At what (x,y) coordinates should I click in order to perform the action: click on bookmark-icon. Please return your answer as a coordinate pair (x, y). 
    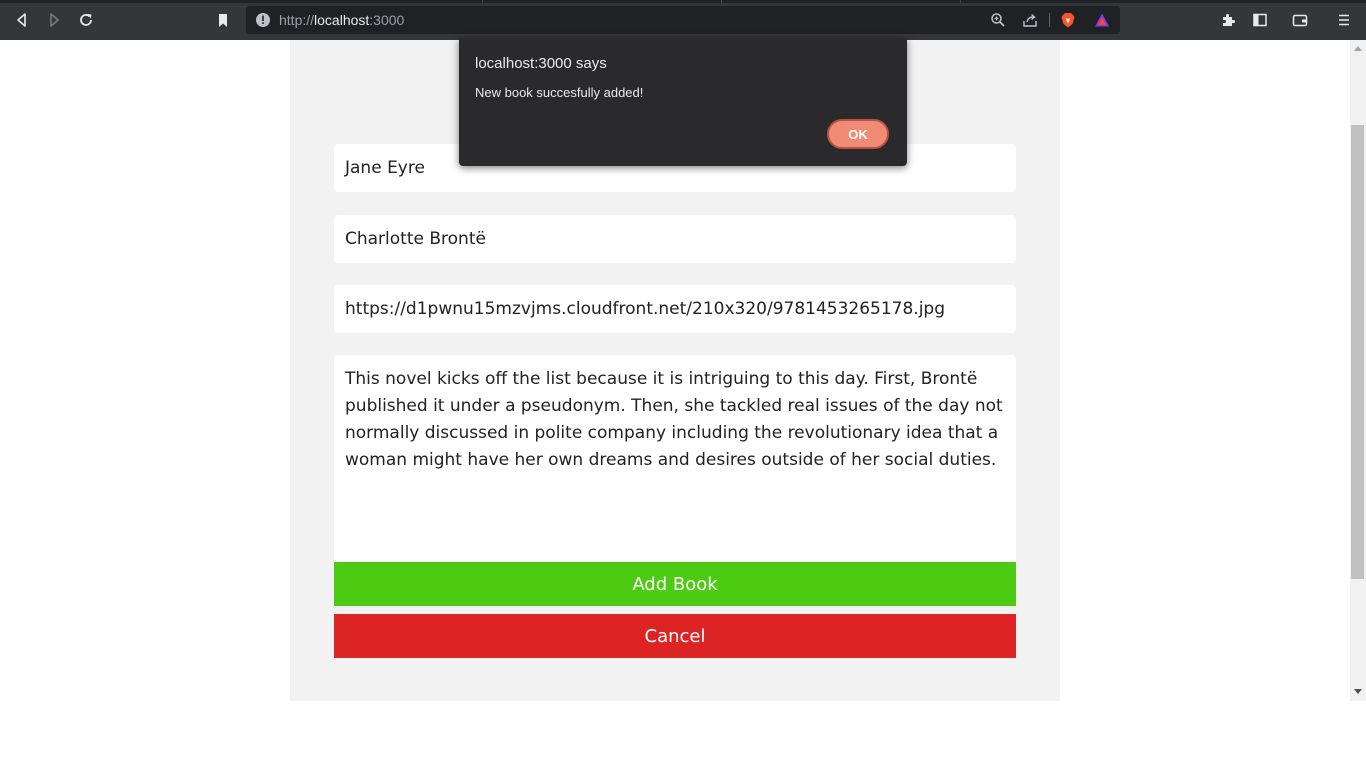
    Looking at the image, I should click on (223, 20).